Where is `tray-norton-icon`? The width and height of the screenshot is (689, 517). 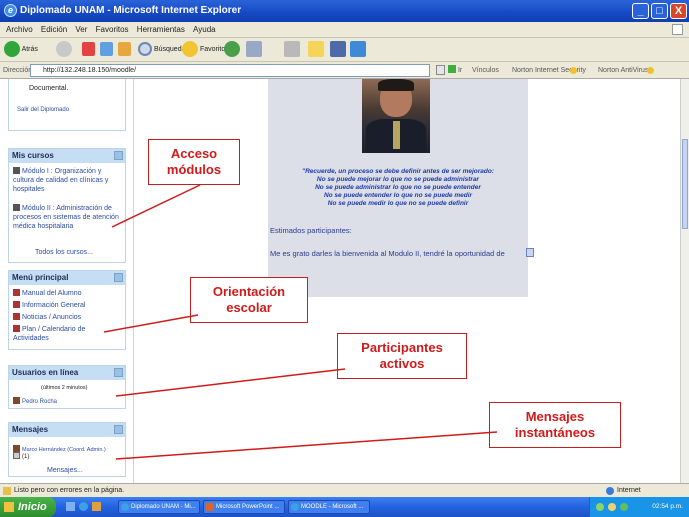
tray-norton-icon is located at coordinates (612, 507).